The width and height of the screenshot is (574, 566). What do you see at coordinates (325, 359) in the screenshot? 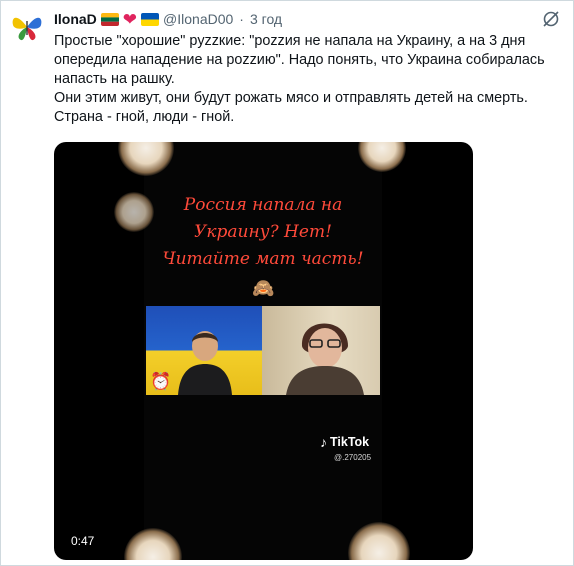
I see `woman-figure` at bounding box center [325, 359].